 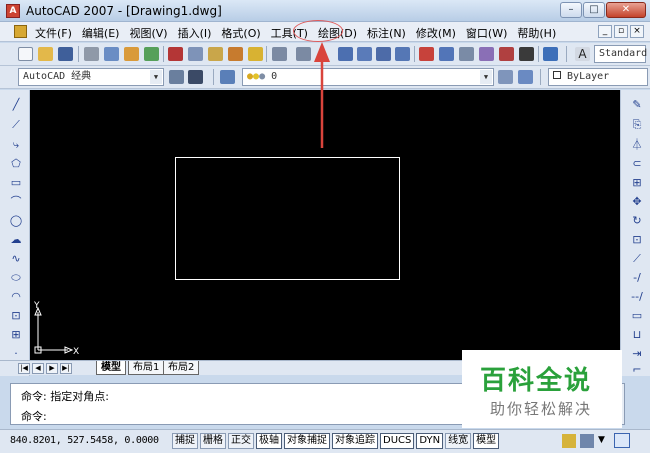 I want to click on tool-palettes-icon, so click(x=466, y=54).